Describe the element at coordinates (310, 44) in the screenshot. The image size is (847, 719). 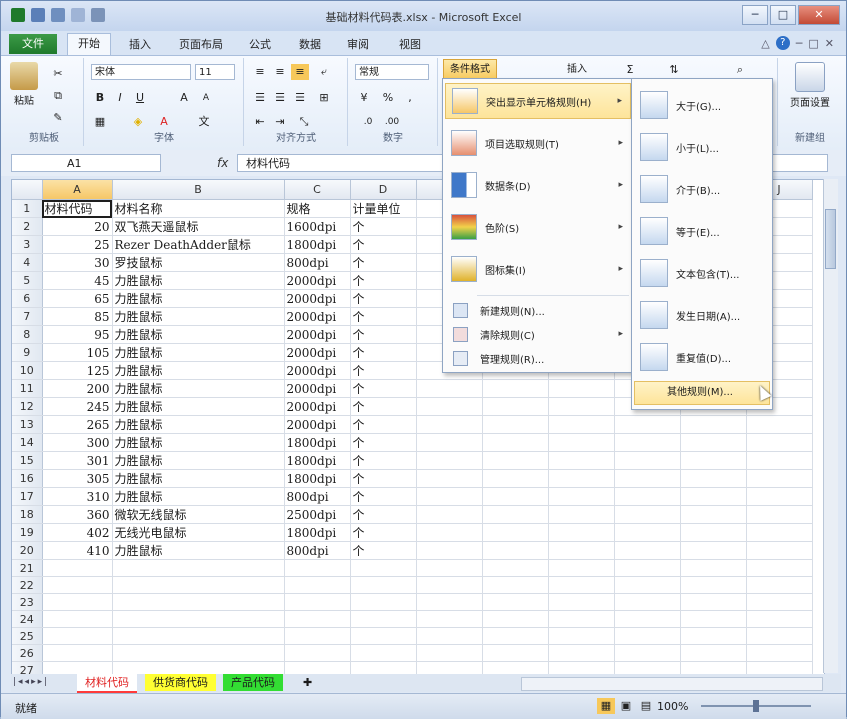
I see `tab-data: 数据` at that location.